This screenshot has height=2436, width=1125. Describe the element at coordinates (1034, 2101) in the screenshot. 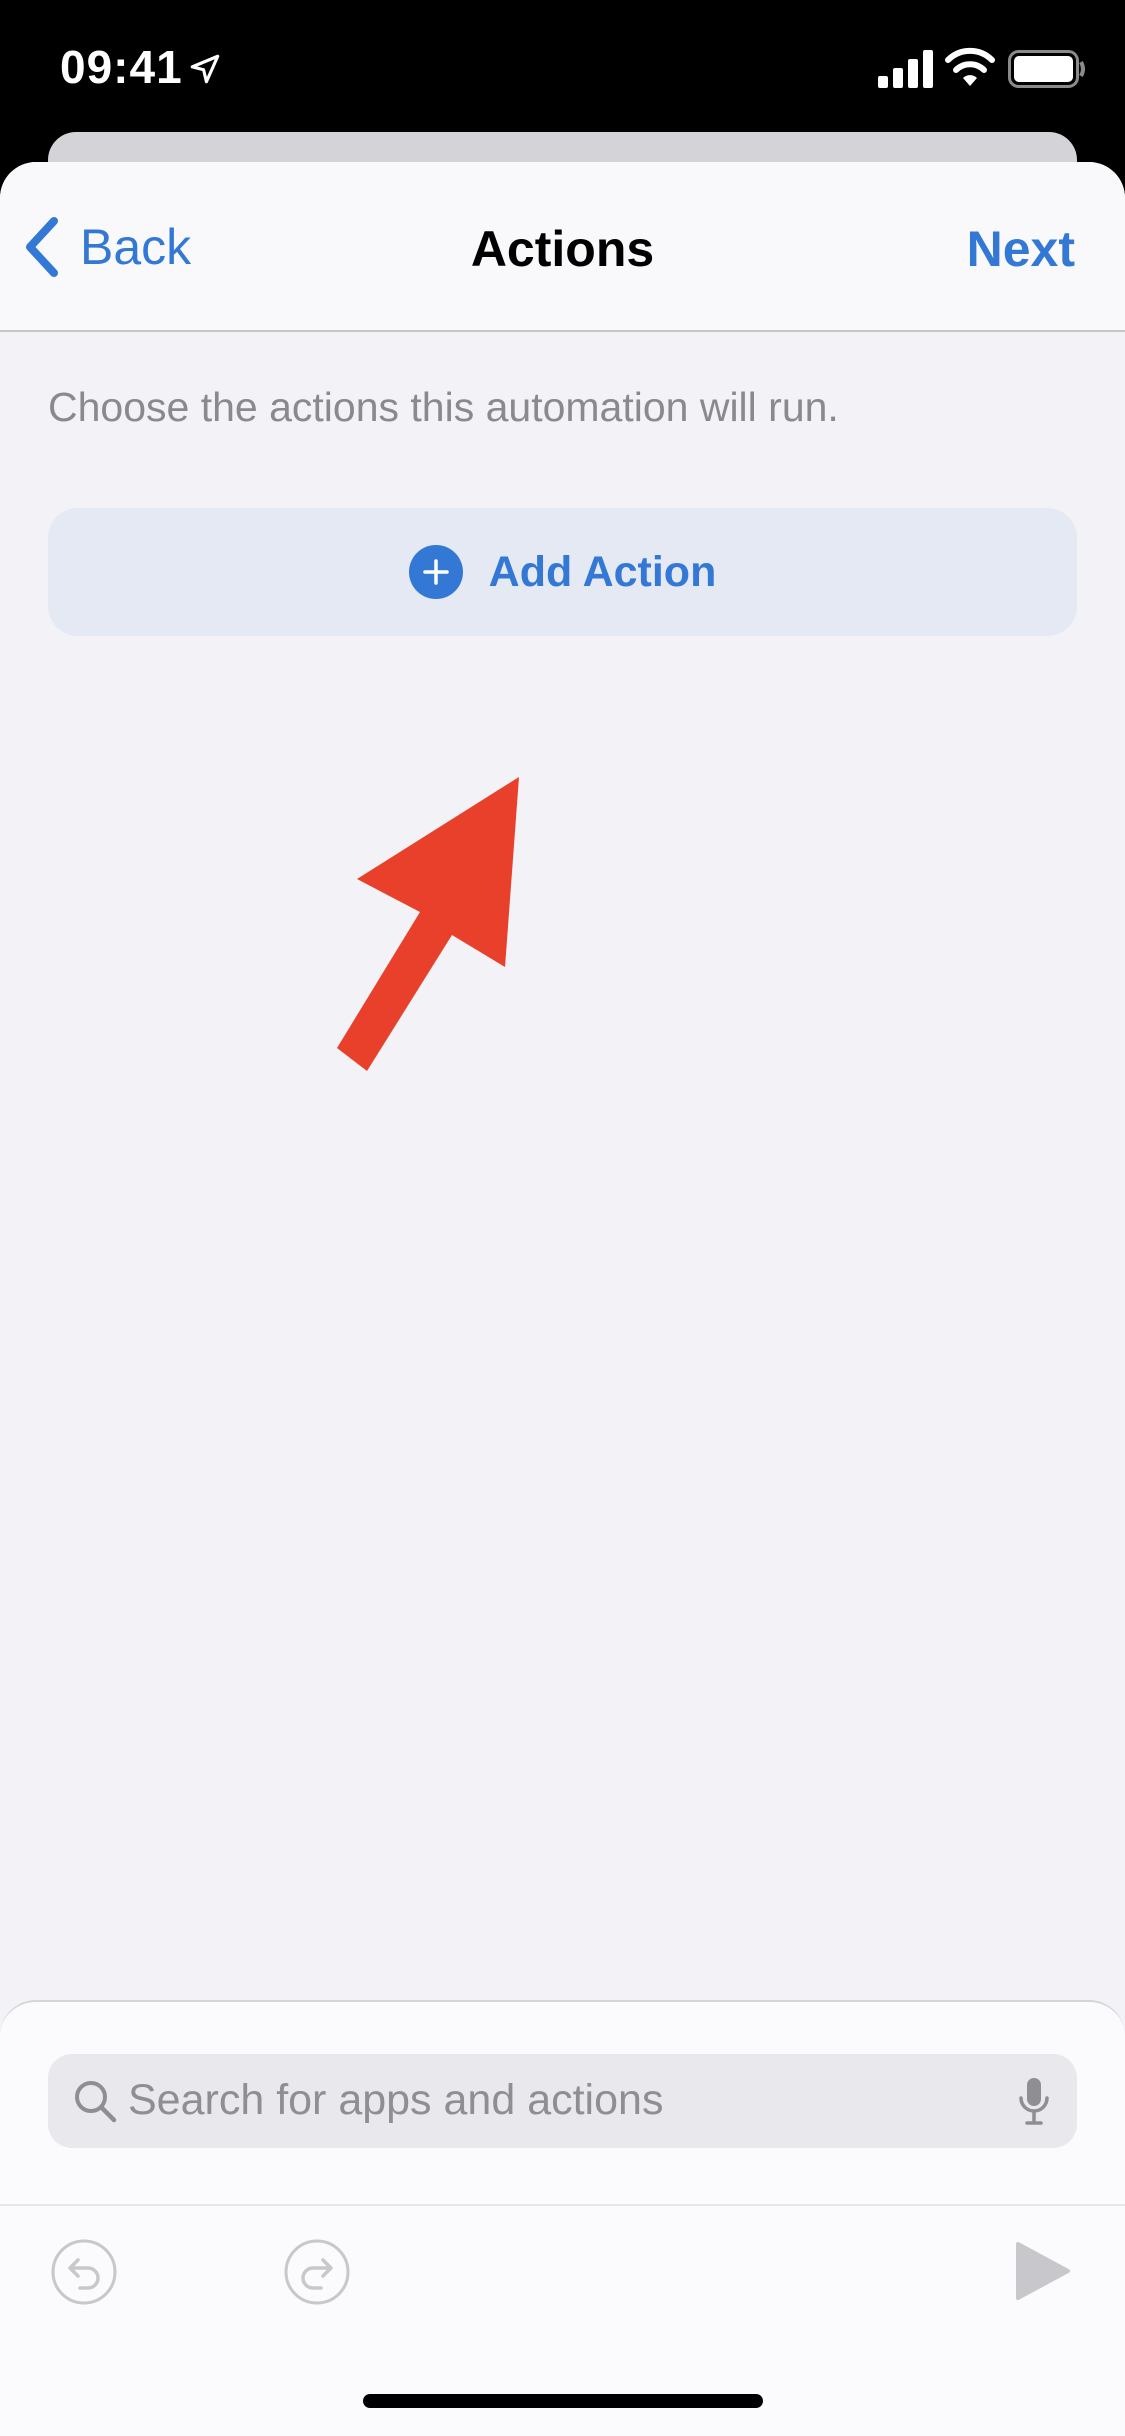

I see `microphone-icon` at that location.